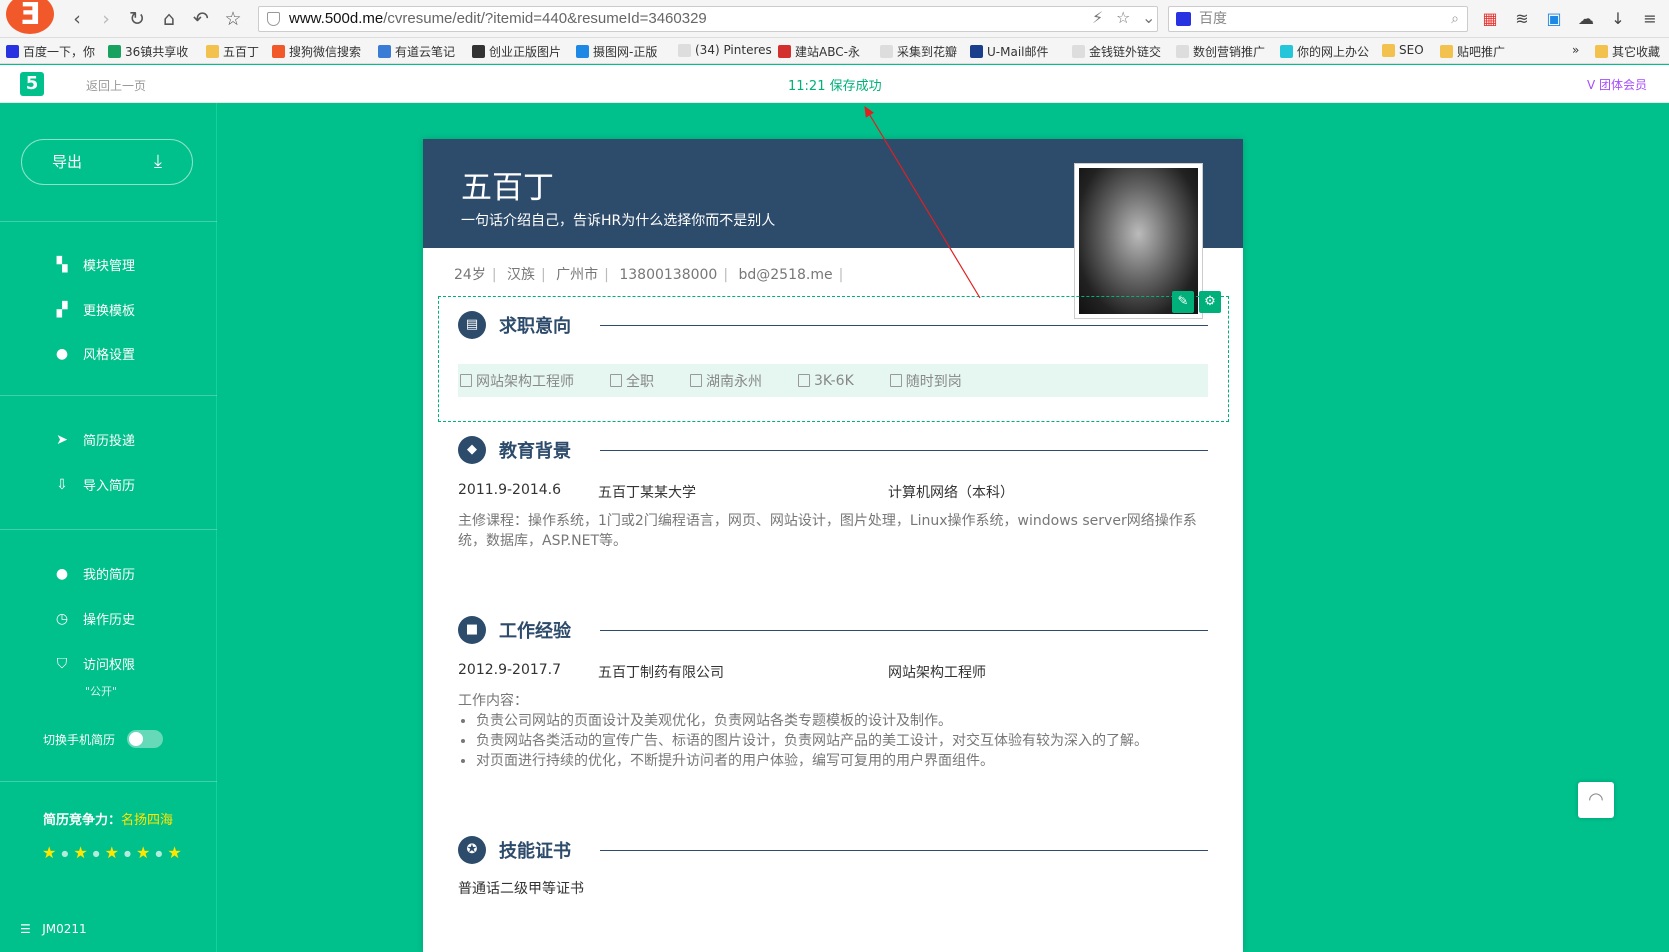 This screenshot has width=1669, height=952. I want to click on list-item: 对页面进行持续的优化，不断提升访问者的用户体验，编写可复用的用户界面组件。, so click(842, 761).